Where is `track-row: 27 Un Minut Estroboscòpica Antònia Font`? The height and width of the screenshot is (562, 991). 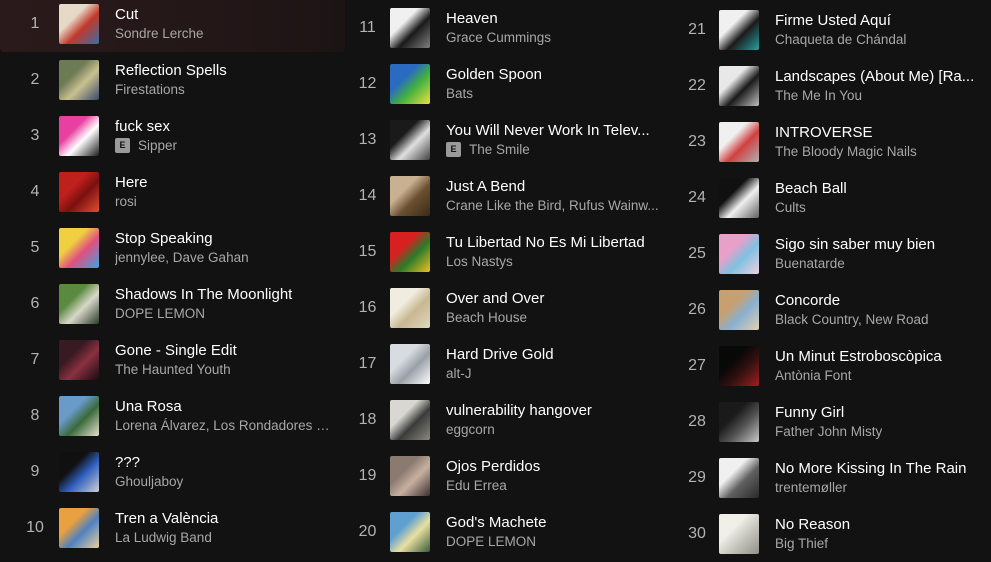
track-row: 27 Un Minut Estroboscòpica Antònia Font is located at coordinates (833, 366).